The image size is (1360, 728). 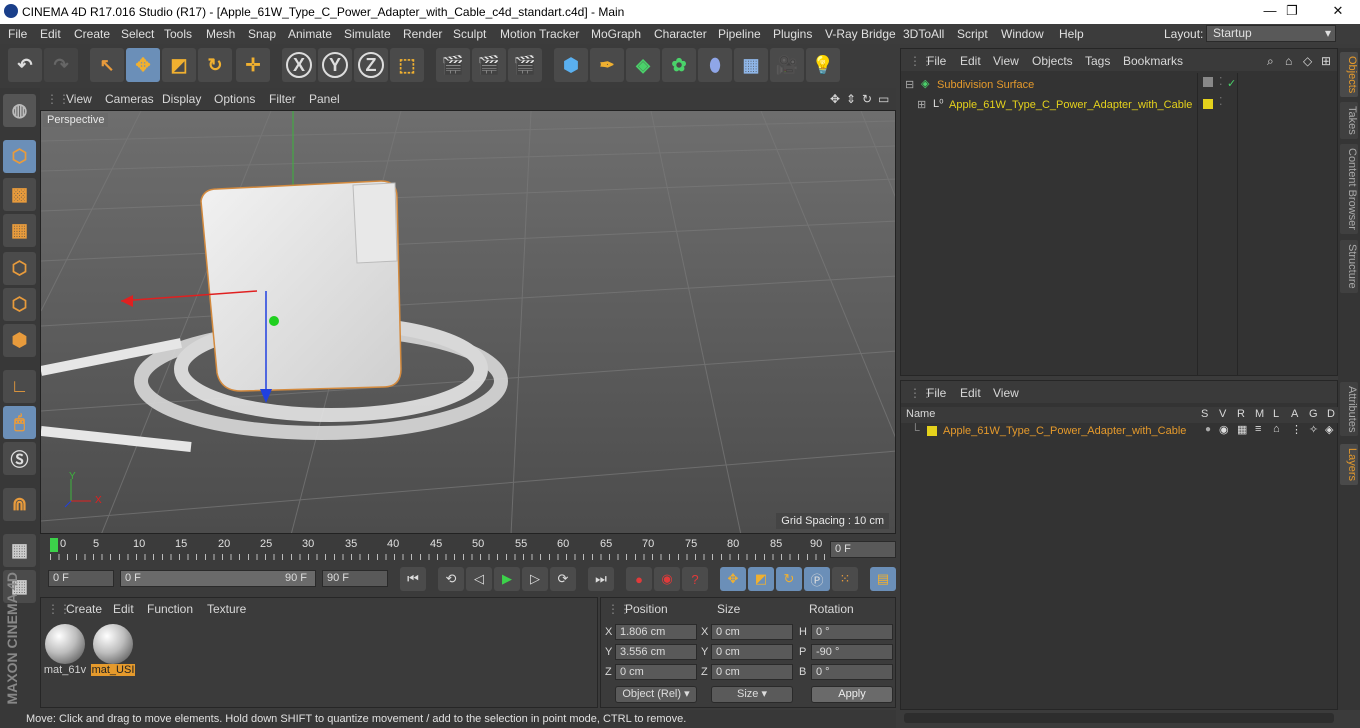 I want to click on objects-menu-view: View, so click(x=1006, y=61).